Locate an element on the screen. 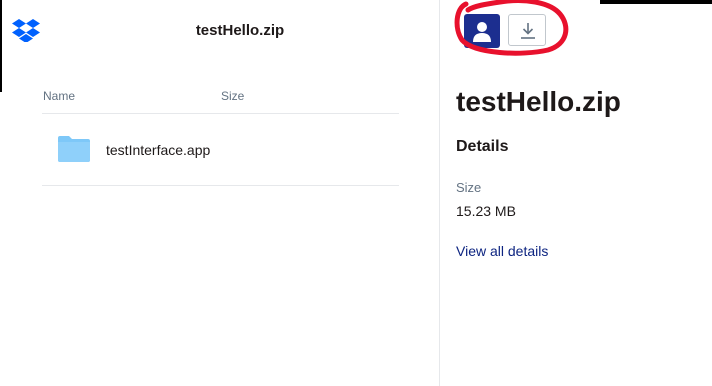 This screenshot has width=712, height=386. user-avatar-icon is located at coordinates (482, 31).